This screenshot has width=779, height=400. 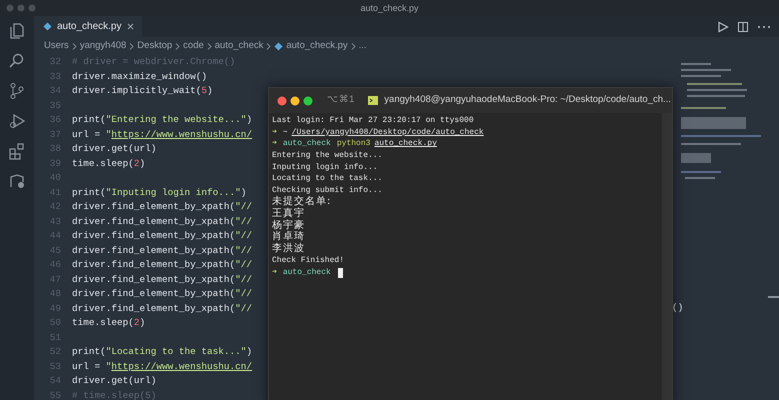 I want to click on terminal-line: 王真宇, so click(x=288, y=214).